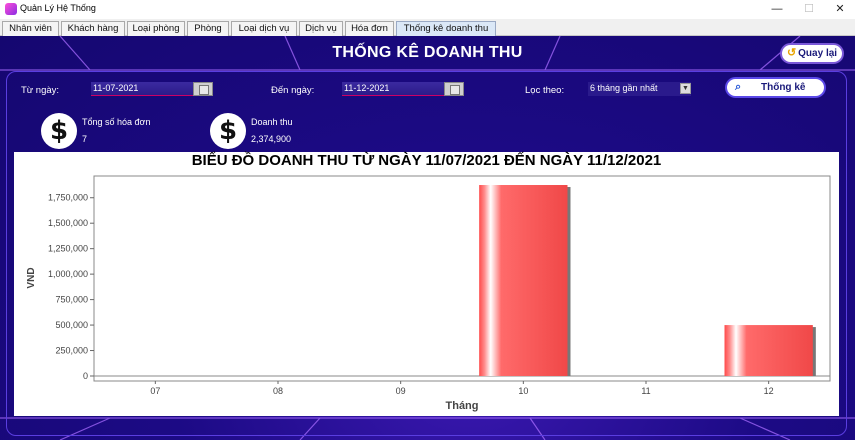  I want to click on from-date-picker-button, so click(203, 89).